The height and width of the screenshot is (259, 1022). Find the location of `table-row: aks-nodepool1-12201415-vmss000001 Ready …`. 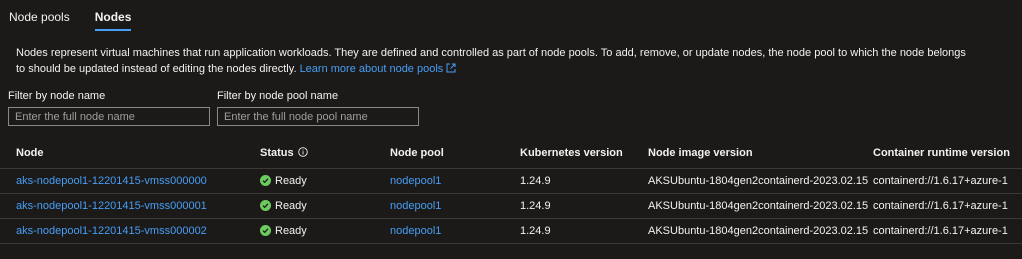

table-row: aks-nodepool1-12201415-vmss000001 Ready … is located at coordinates (511, 206).